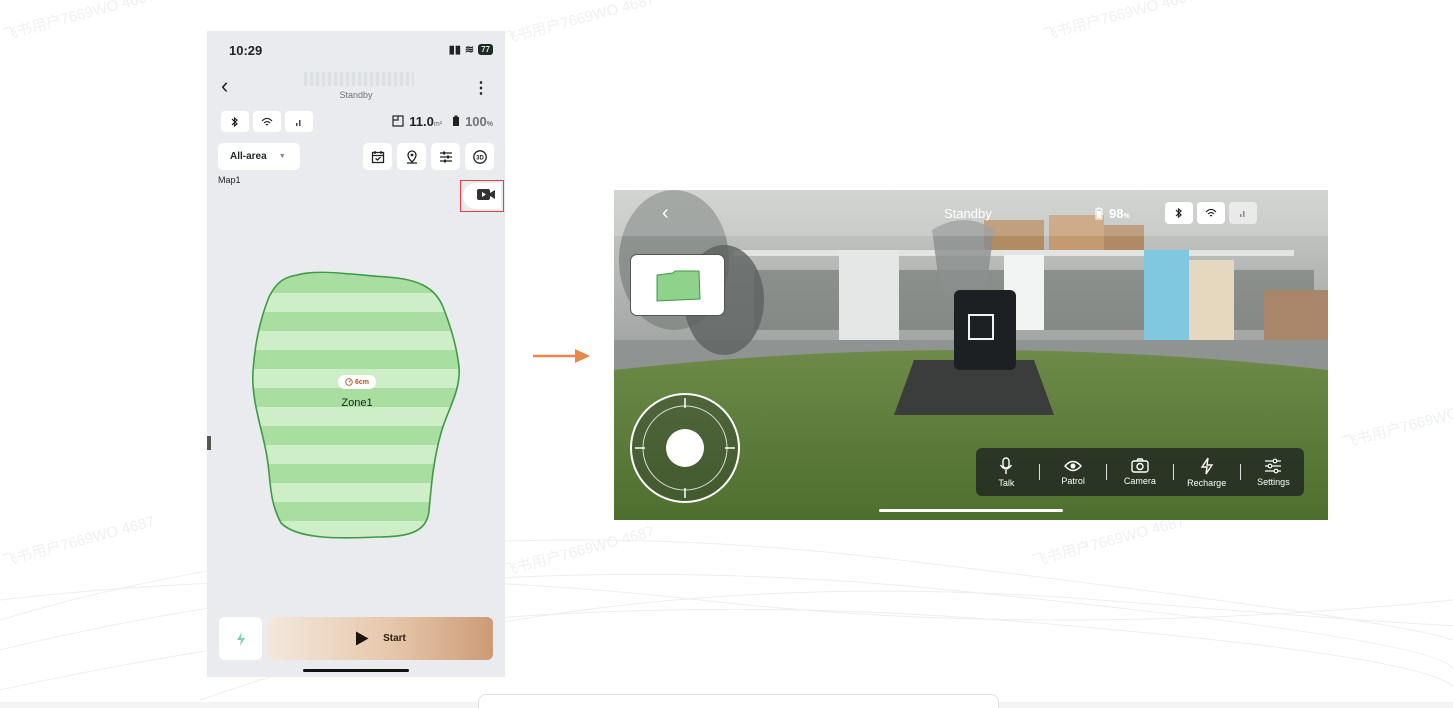 Image resolution: width=1453 pixels, height=708 pixels. What do you see at coordinates (1073, 465) in the screenshot?
I see `eye-icon` at bounding box center [1073, 465].